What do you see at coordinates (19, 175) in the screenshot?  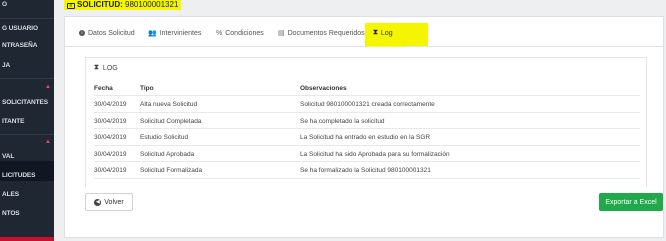 I see `sidebar-item-label: LICITUDES` at bounding box center [19, 175].